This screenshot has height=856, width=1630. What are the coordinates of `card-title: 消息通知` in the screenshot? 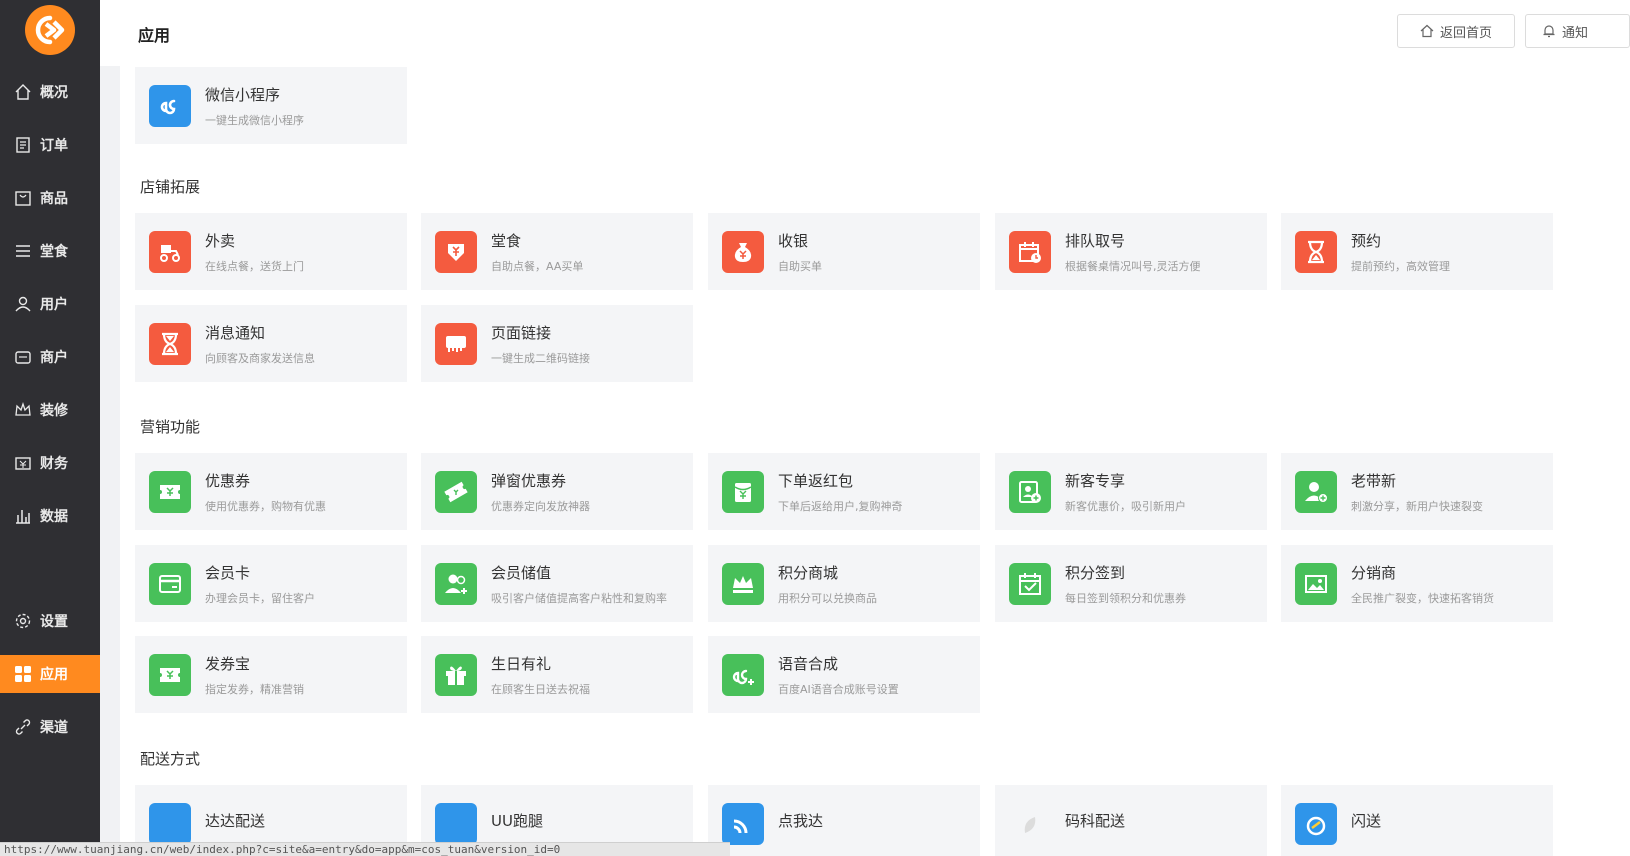 It's located at (235, 332).